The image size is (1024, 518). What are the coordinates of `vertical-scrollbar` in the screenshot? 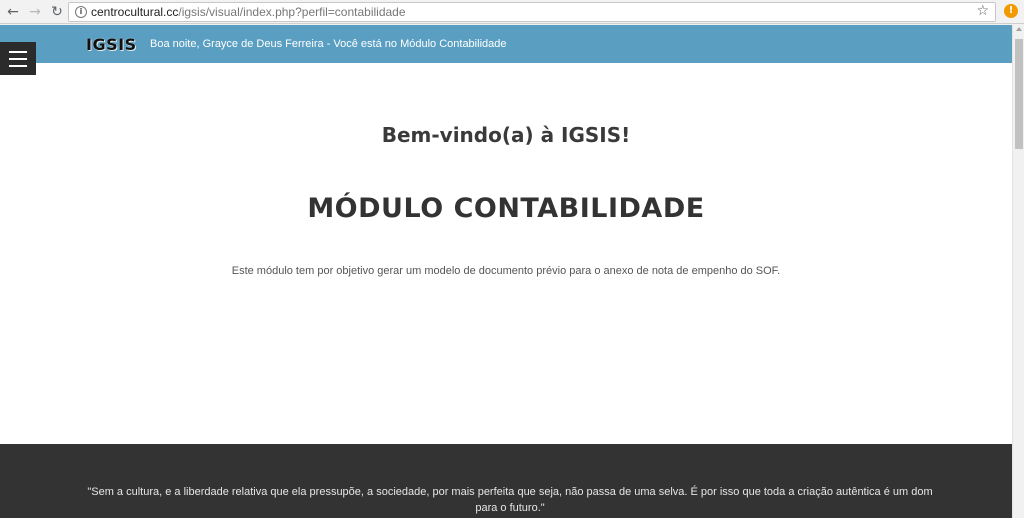 It's located at (1018, 271).